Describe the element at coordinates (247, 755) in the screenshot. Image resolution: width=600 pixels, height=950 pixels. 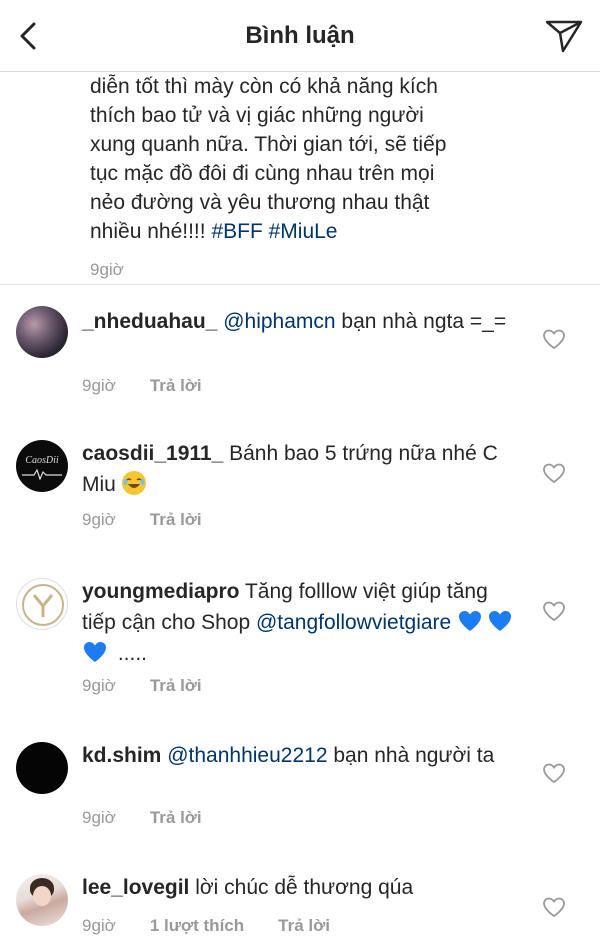
I see `comment-mention: @thanhhieu2212` at that location.